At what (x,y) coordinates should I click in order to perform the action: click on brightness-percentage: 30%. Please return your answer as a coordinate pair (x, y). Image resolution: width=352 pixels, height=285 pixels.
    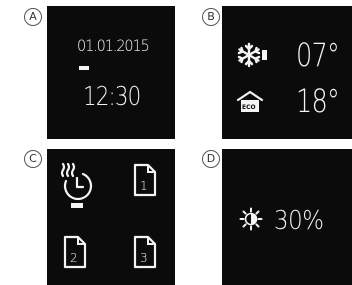
    Looking at the image, I should click on (299, 221).